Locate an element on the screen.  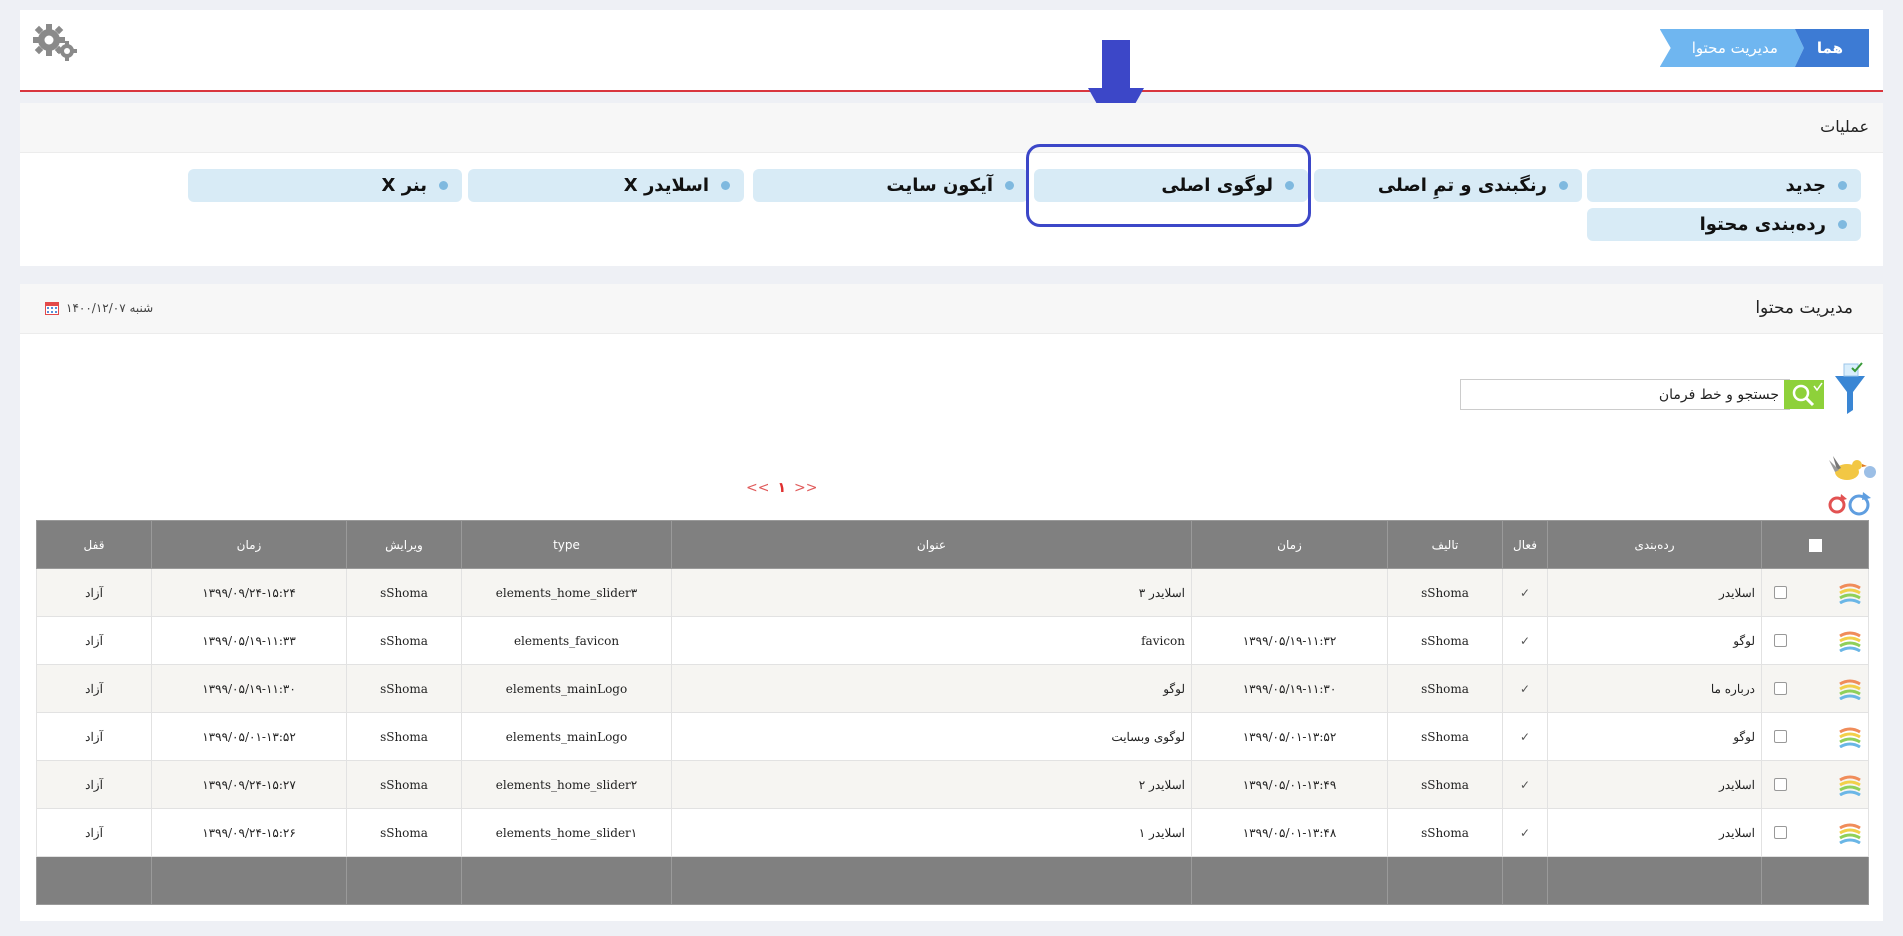
breadcrumb-home: هما is located at coordinates (1831, 48).